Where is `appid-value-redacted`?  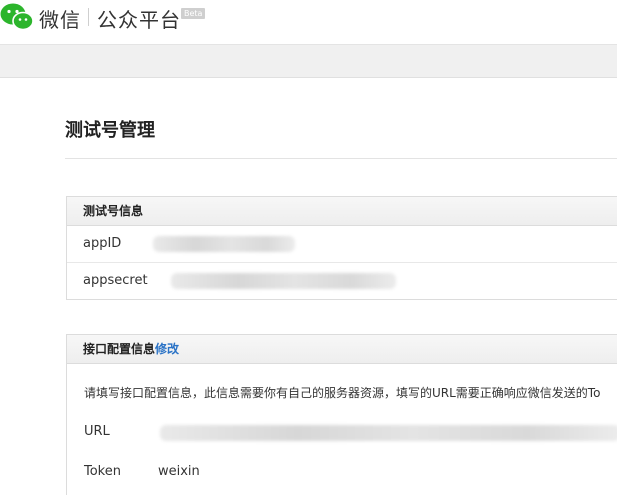
appid-value-redacted is located at coordinates (224, 244).